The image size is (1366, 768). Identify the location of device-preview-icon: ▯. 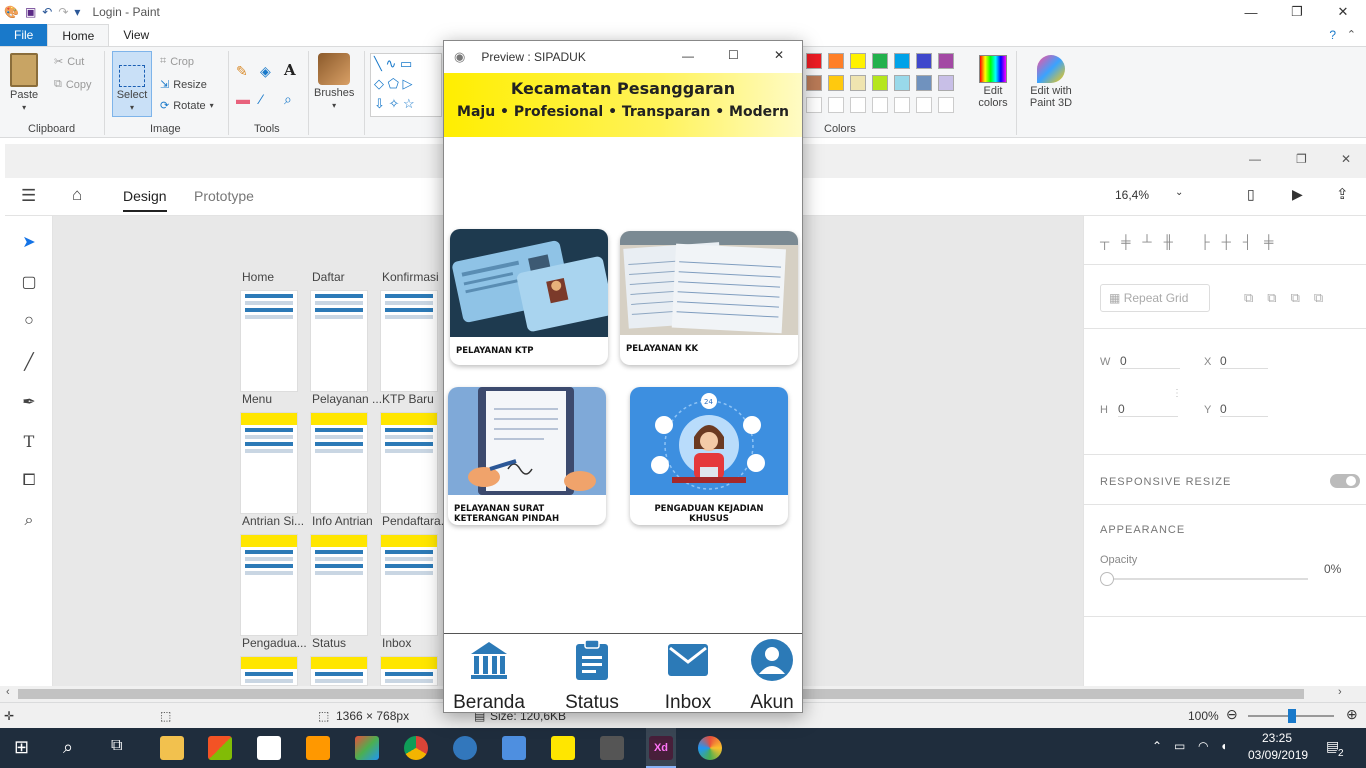
(1251, 194).